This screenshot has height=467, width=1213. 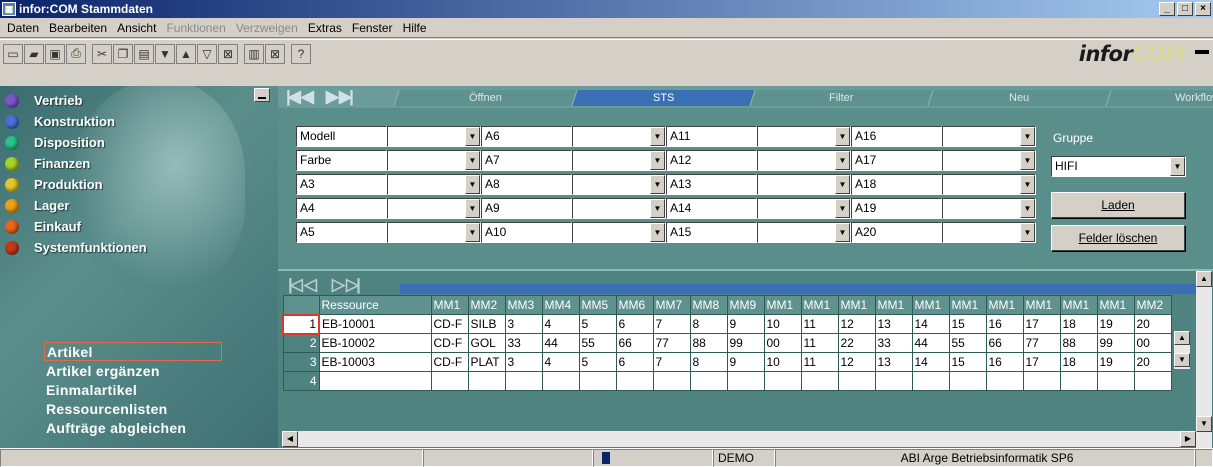 I want to click on grid-next-icon: ▷, so click(x=338, y=284).